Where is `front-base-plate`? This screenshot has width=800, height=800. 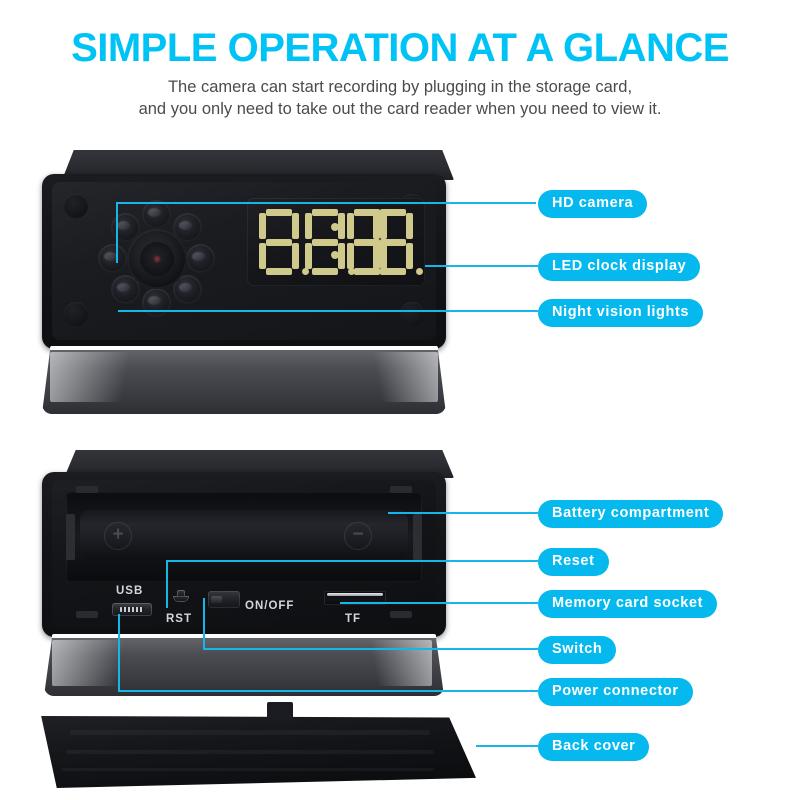 front-base-plate is located at coordinates (244, 382).